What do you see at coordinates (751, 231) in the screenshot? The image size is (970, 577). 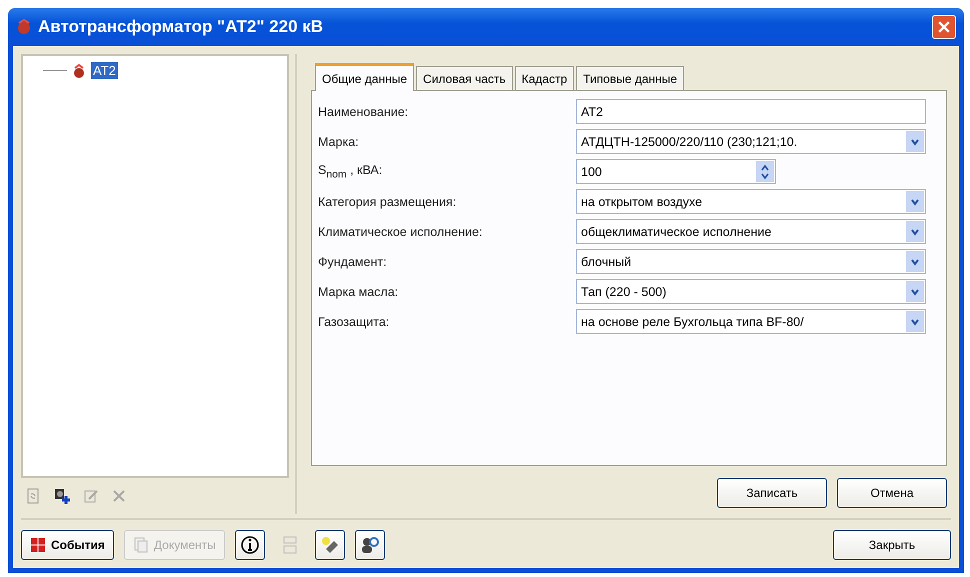 I see `dropdown-field: общеклиматическое исполнение` at bounding box center [751, 231].